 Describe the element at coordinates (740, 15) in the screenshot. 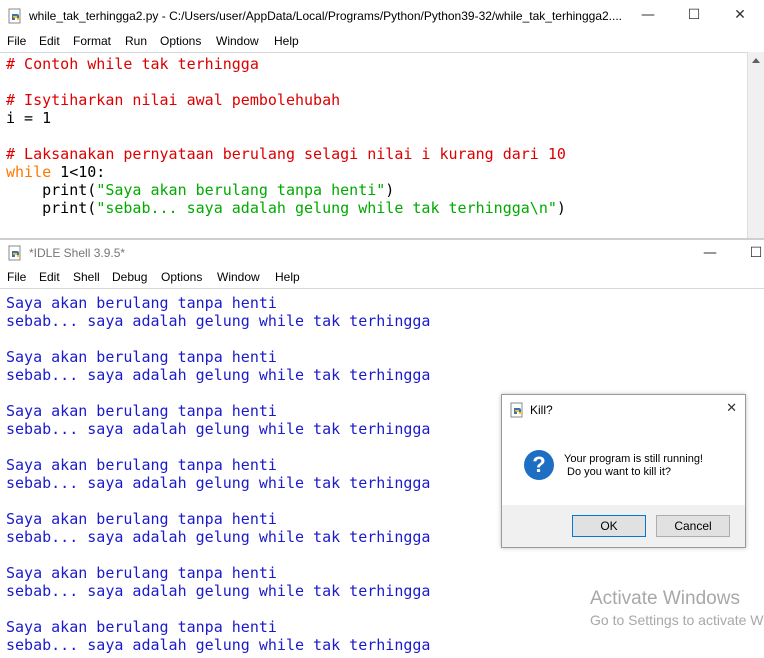

I see `editor-close-button: ✕` at that location.